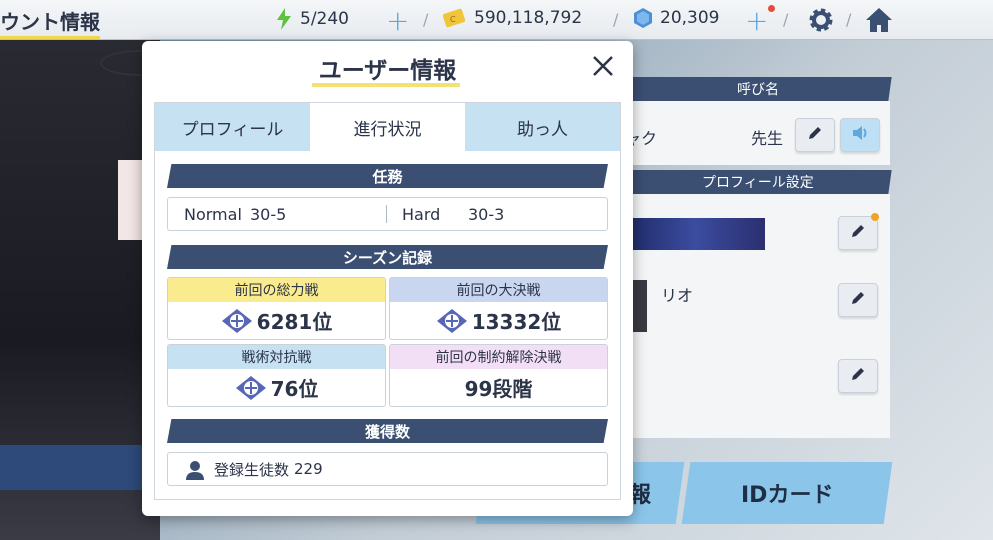  What do you see at coordinates (232, 127) in the screenshot?
I see `tab-profile: プロフィール` at bounding box center [232, 127].